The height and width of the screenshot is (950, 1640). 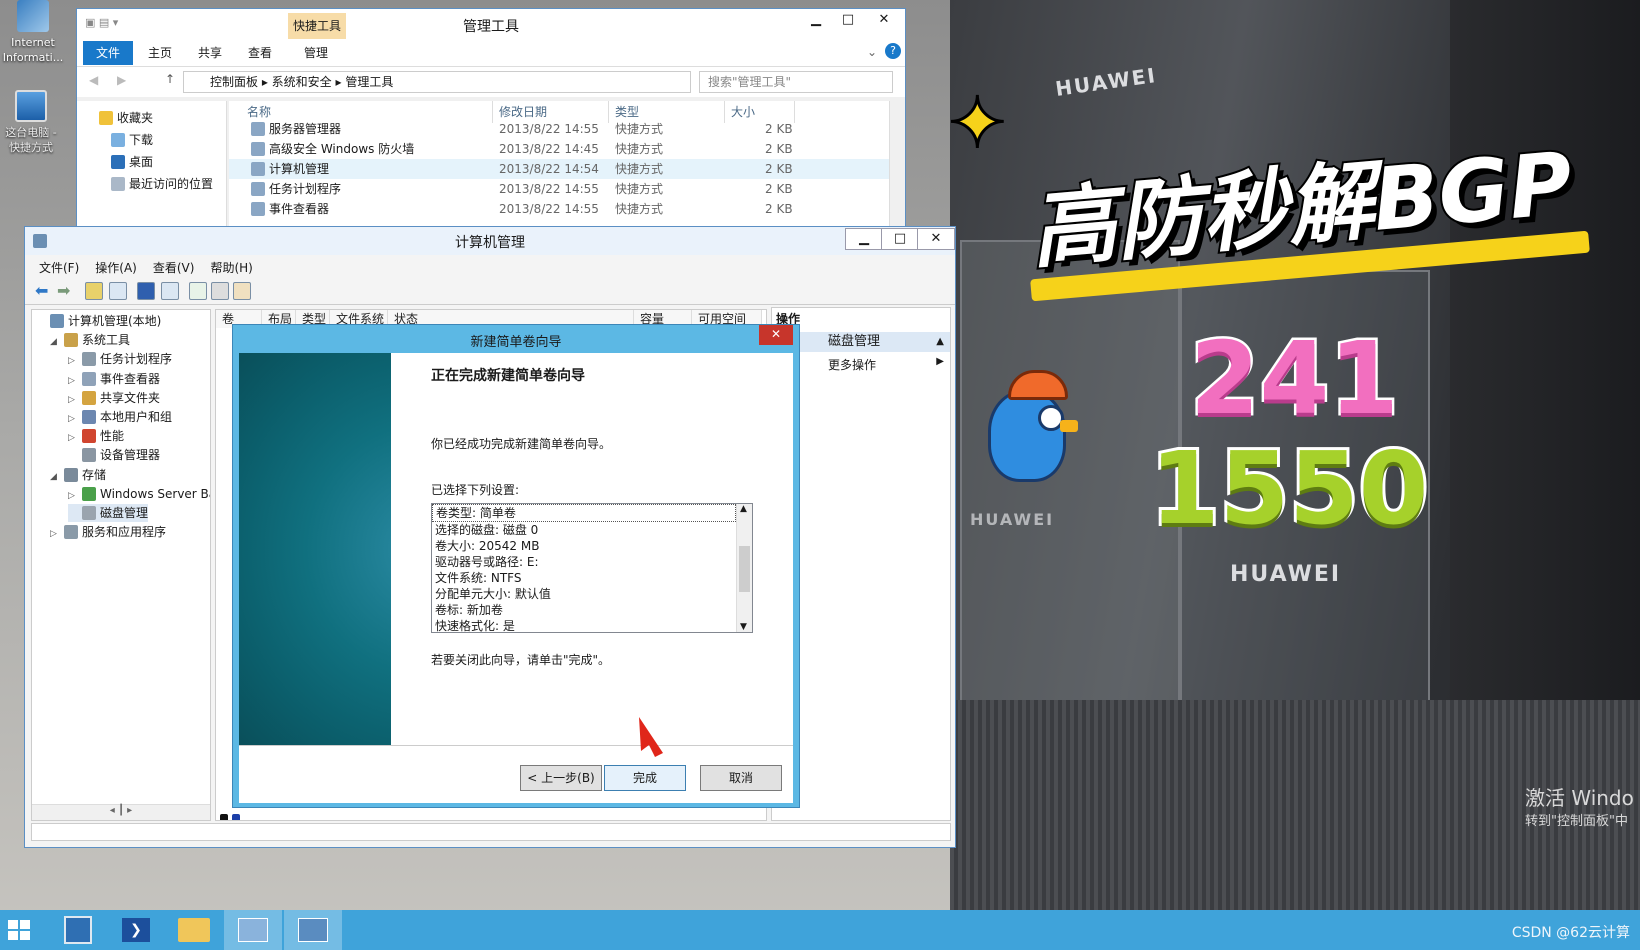 What do you see at coordinates (41, 290) in the screenshot?
I see `back-arrow-icon: ⬅` at bounding box center [41, 290].